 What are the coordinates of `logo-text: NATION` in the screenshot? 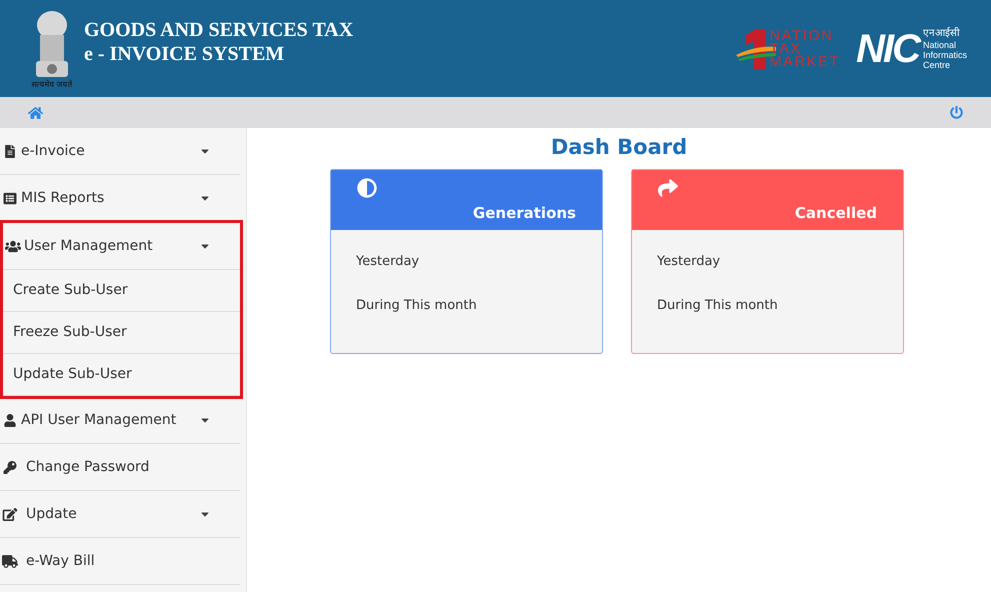 It's located at (802, 35).